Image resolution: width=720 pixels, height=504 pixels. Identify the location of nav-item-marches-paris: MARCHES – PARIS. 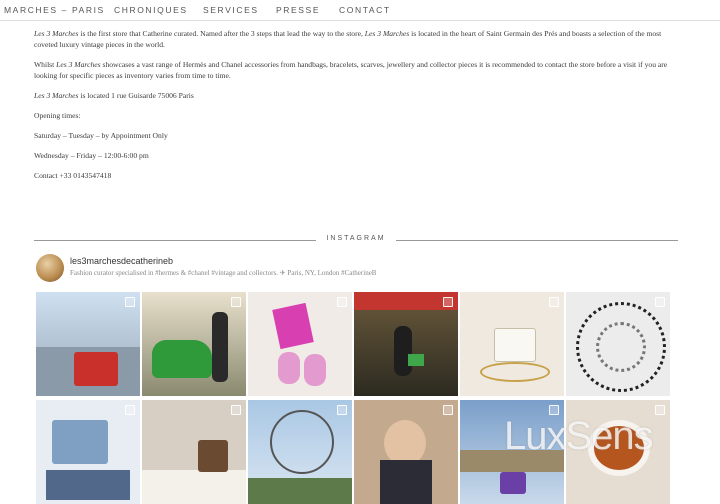
(54, 10).